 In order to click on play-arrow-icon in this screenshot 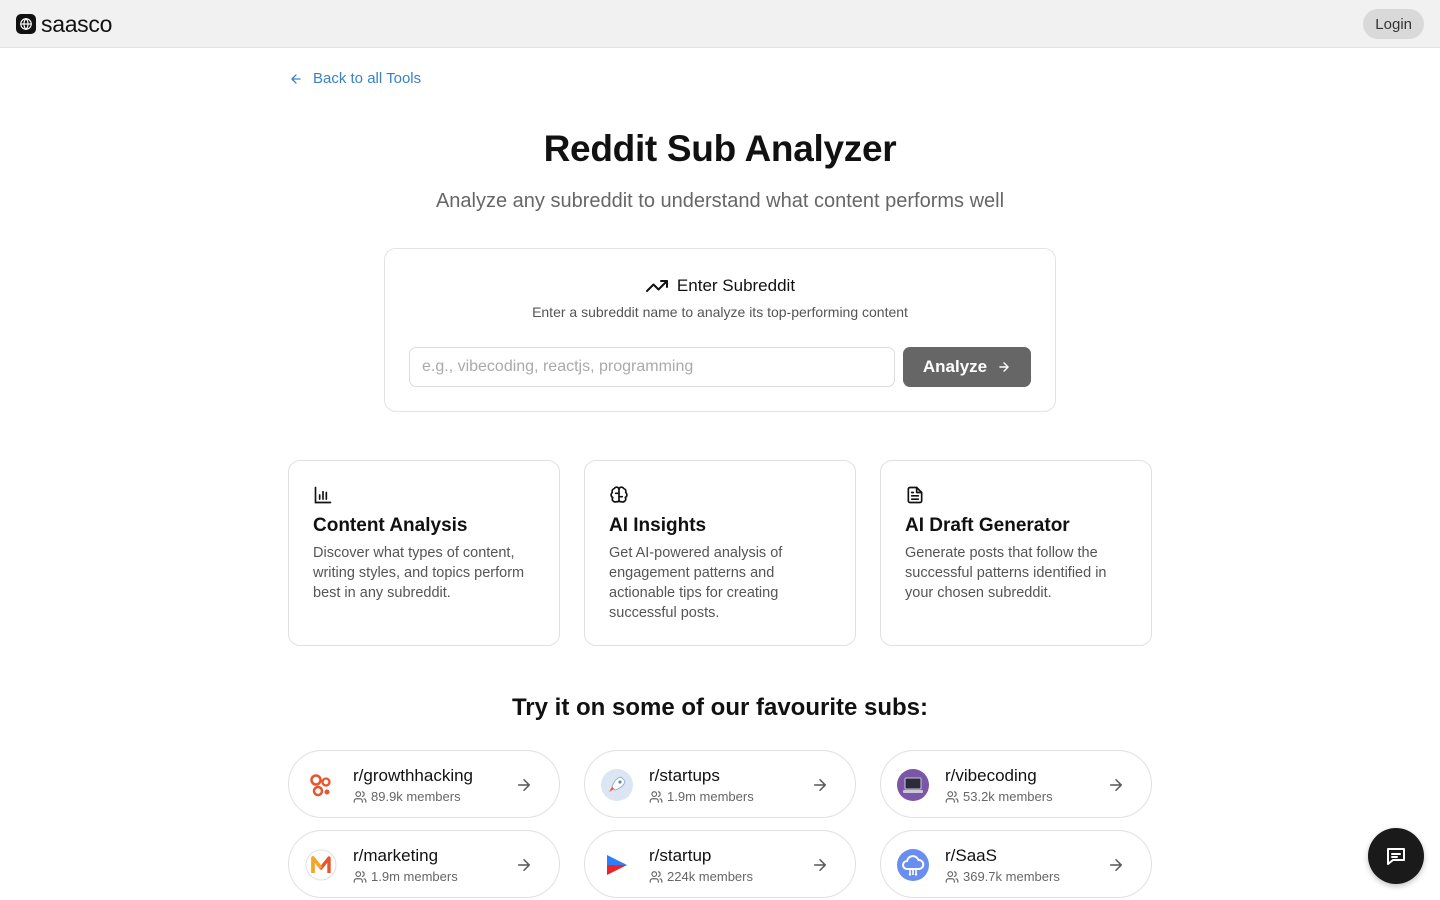, I will do `click(617, 865)`.